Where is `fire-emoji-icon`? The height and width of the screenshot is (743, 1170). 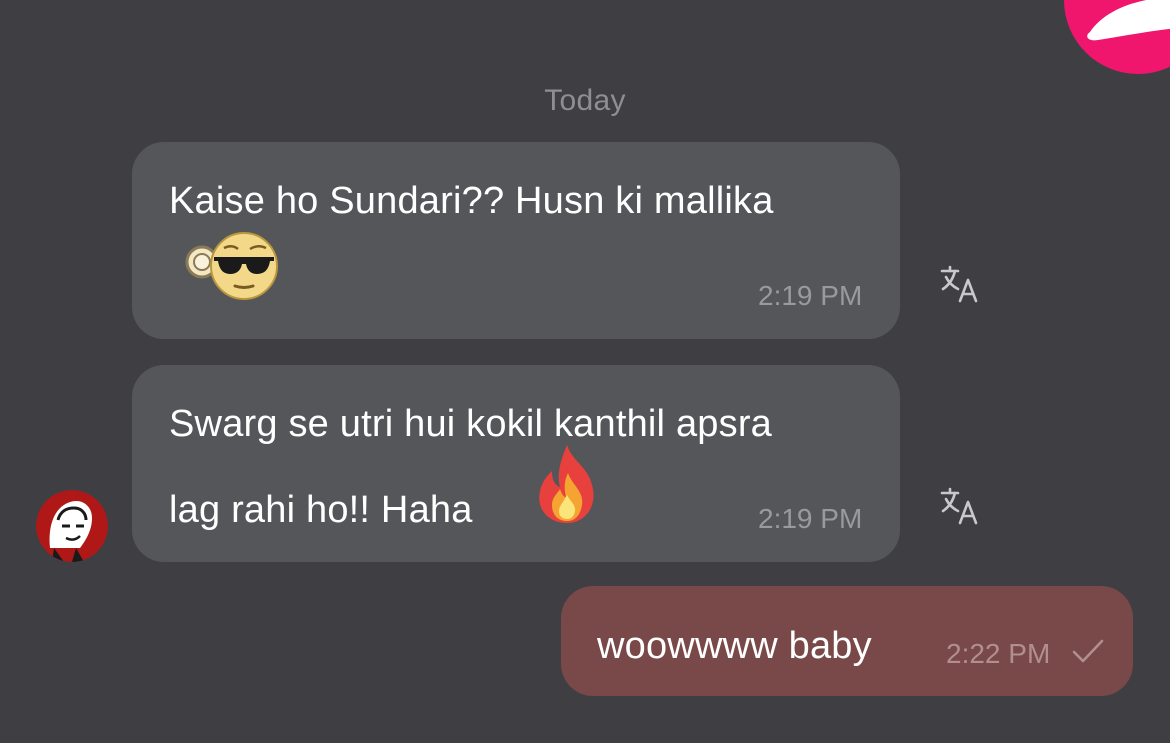
fire-emoji-icon is located at coordinates (566, 484).